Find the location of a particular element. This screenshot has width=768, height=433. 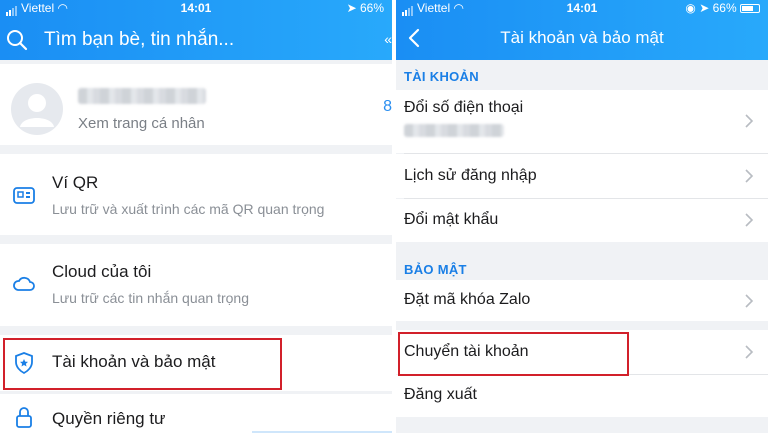

row-title: Đổi số điện thoại is located at coordinates (464, 107).